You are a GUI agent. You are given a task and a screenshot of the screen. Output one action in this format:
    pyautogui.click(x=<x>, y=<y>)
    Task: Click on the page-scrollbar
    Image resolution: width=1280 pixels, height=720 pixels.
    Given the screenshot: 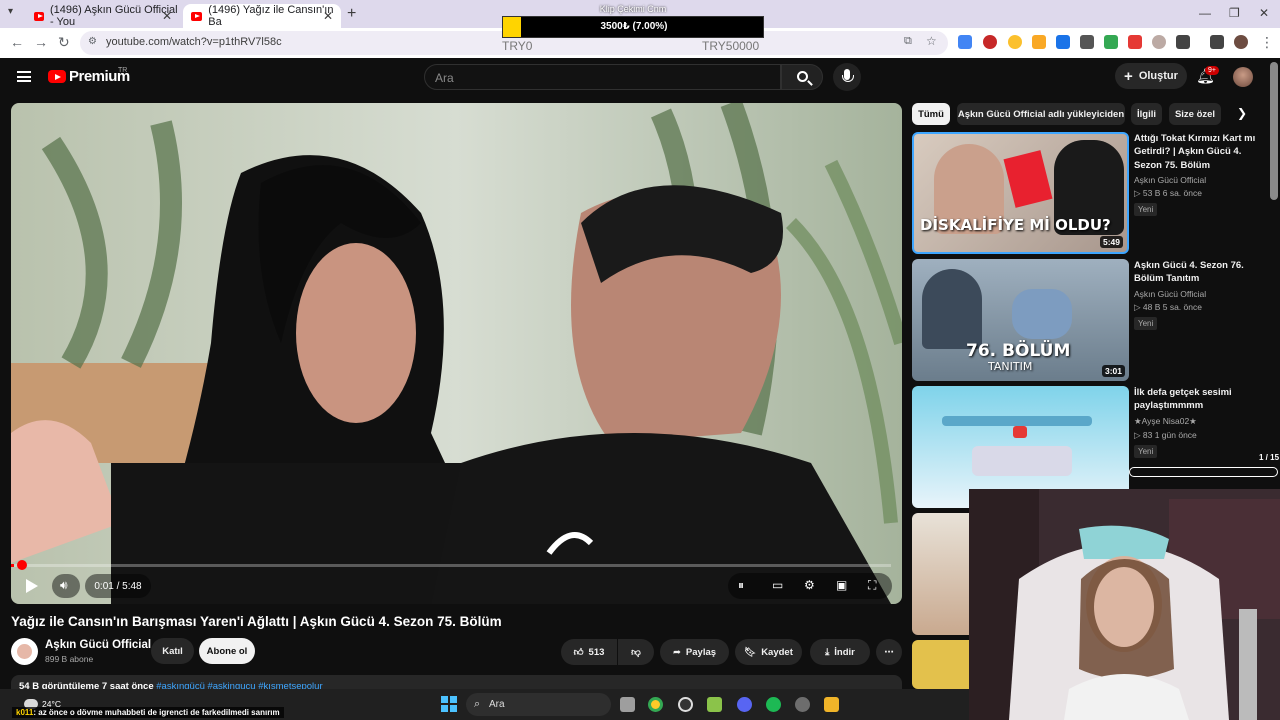 What is the action you would take?
    pyautogui.click(x=1274, y=131)
    